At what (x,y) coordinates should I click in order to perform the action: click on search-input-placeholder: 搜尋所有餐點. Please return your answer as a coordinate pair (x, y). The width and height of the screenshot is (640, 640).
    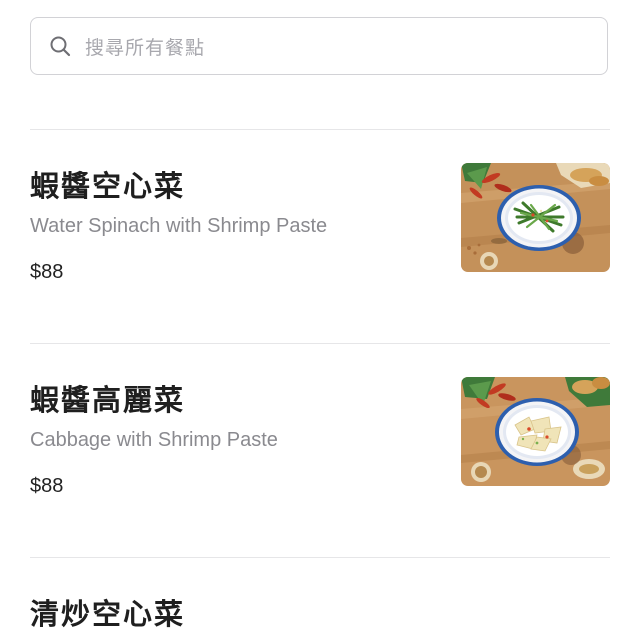
    Looking at the image, I should click on (145, 46).